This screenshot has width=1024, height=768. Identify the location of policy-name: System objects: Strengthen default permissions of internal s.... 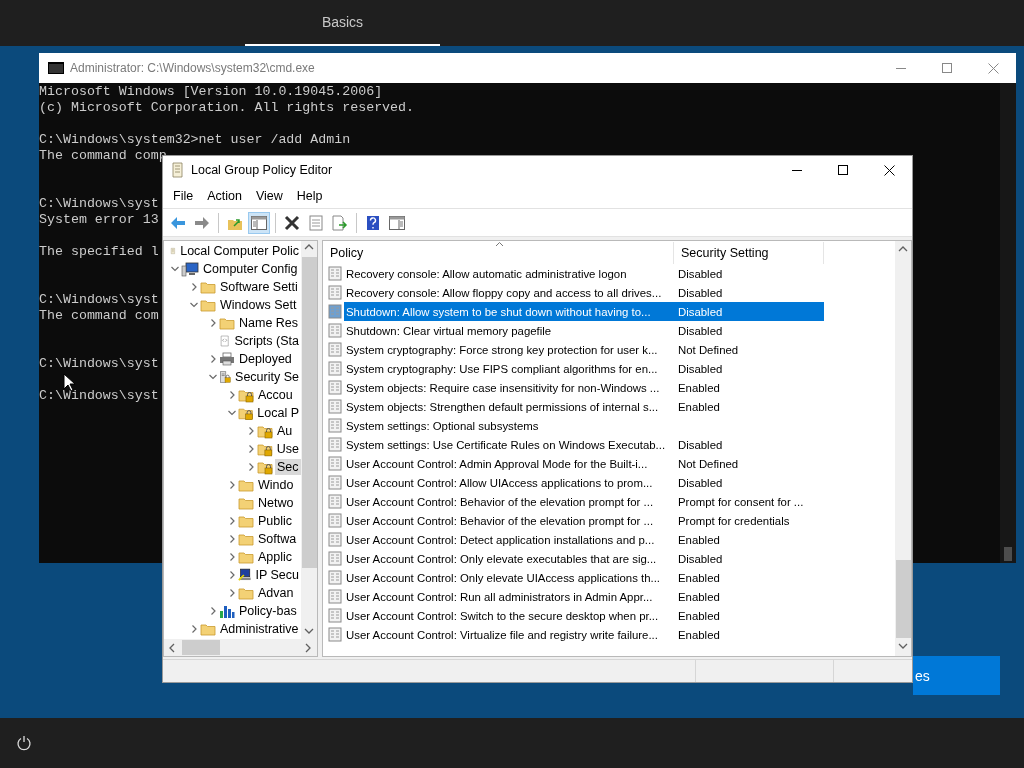
(502, 406).